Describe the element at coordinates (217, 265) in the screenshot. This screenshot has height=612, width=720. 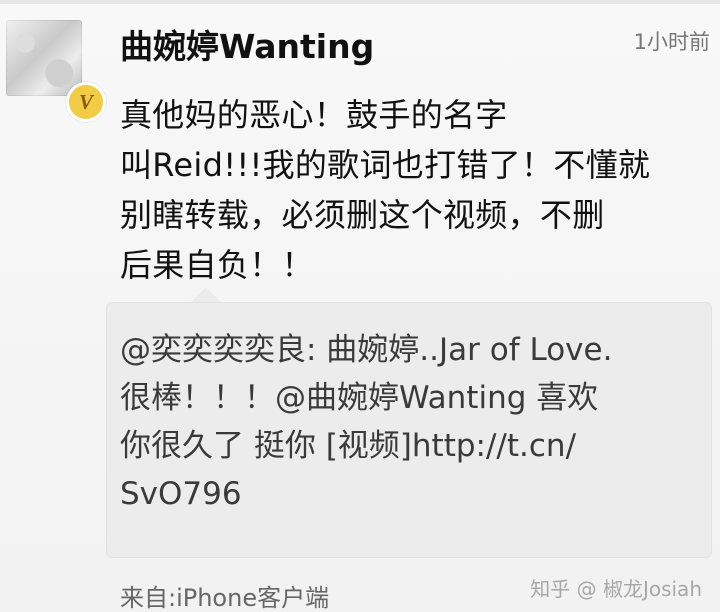
I see `post-text-line: 后果自负！！` at that location.